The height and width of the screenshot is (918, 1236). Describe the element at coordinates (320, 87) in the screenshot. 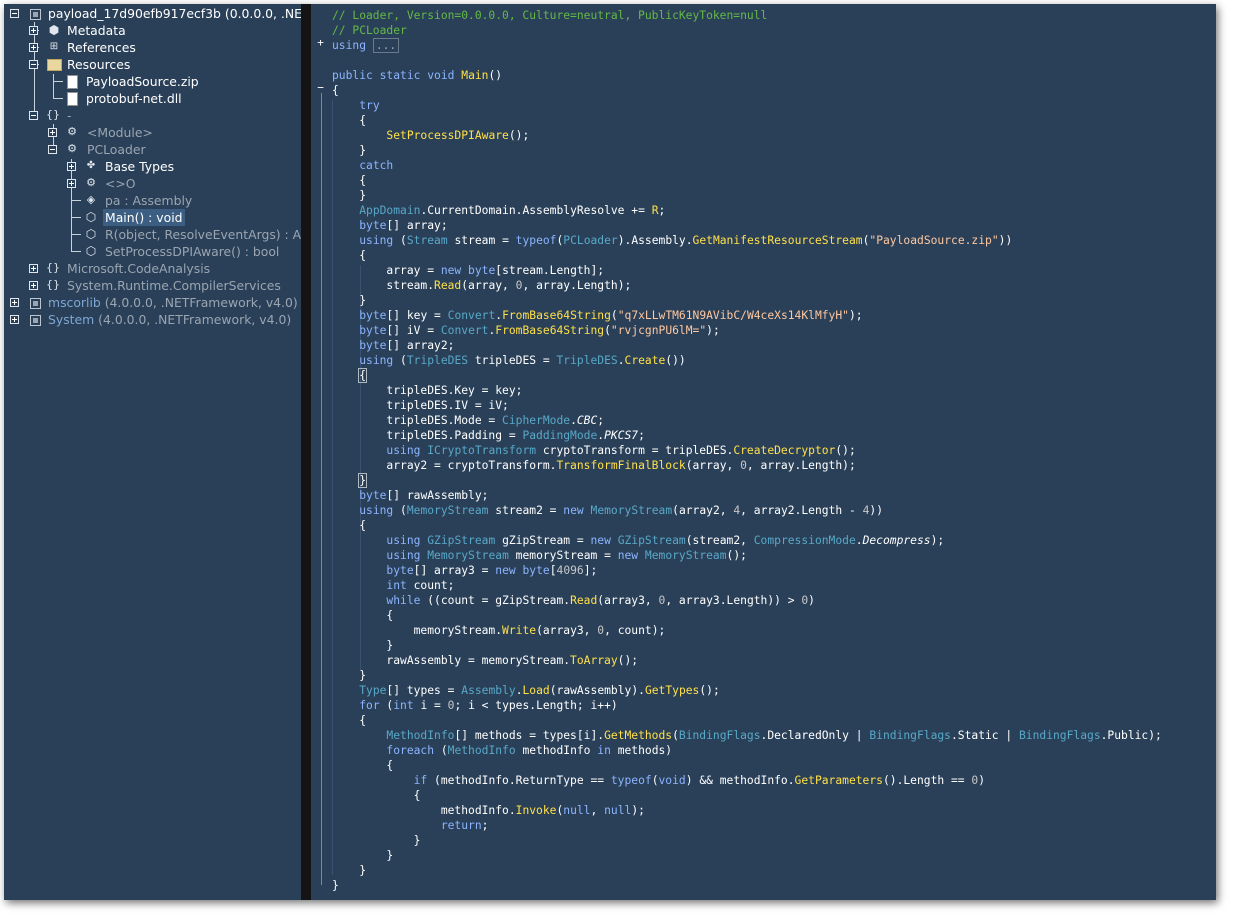

I see `collapse-region-icon: −` at that location.